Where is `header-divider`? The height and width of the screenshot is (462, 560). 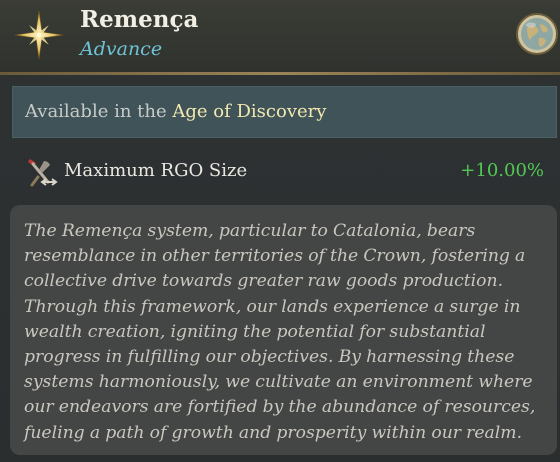 header-divider is located at coordinates (280, 73).